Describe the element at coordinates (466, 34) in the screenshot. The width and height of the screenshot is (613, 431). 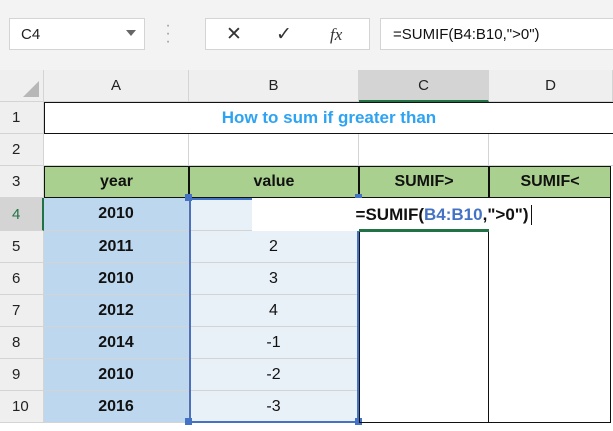
I see `formula-text: =SUMIF(B4:B10,">0")` at that location.